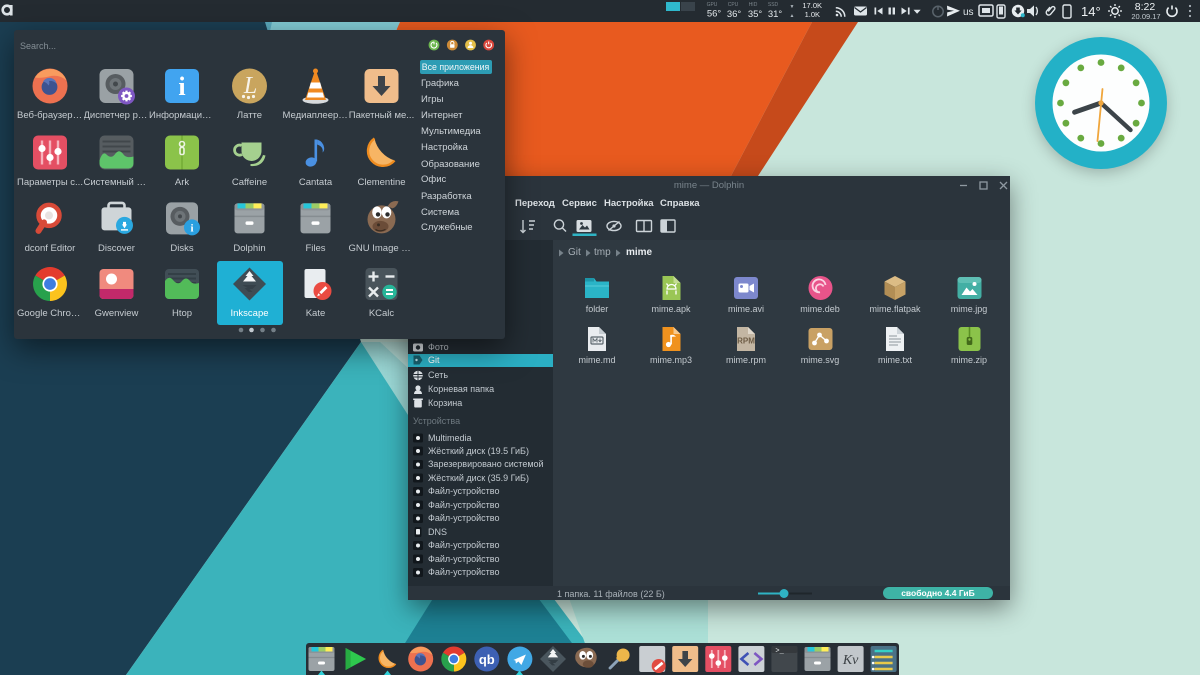  I want to click on svg-text: 56°, so click(714, 14).